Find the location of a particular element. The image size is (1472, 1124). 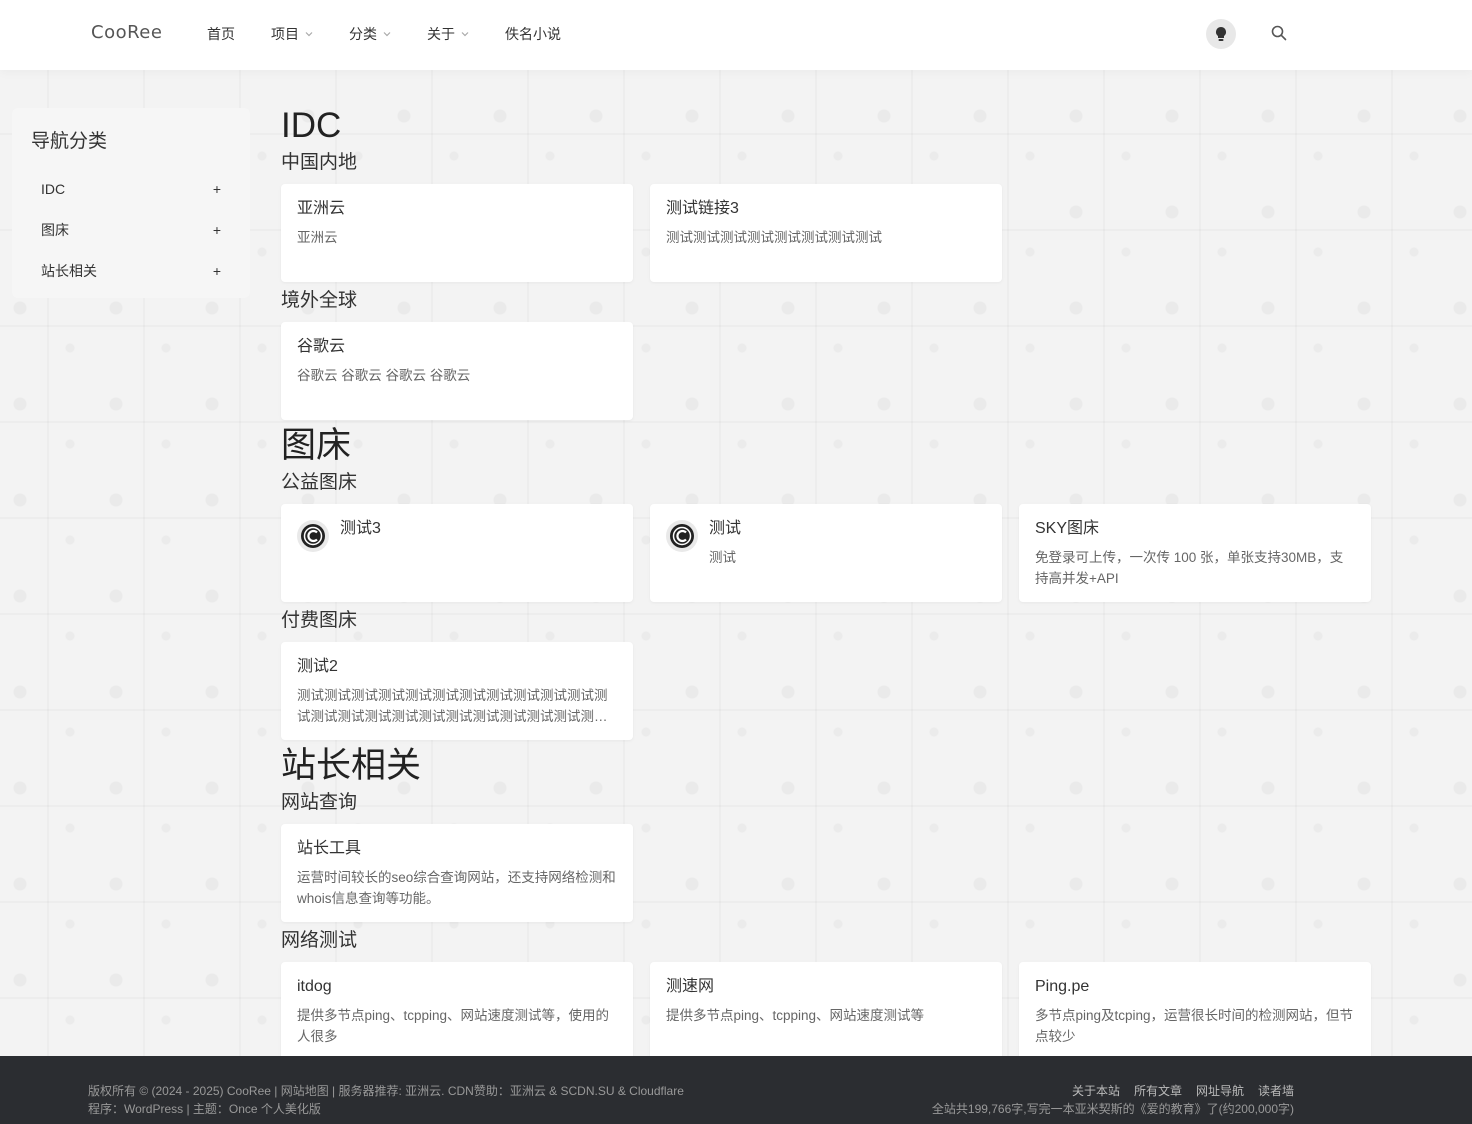

site-logo: CooRee is located at coordinates (126, 32).